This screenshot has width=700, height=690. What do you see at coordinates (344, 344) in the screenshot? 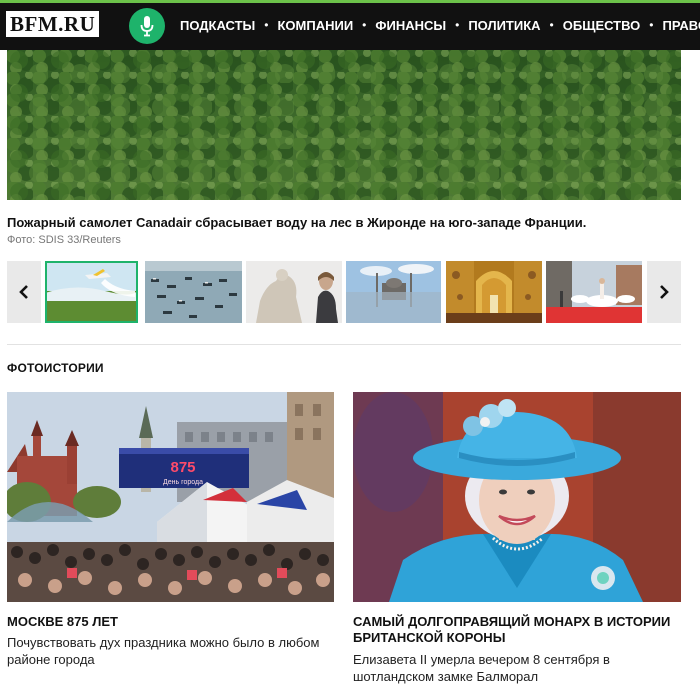
I see `section-divider` at bounding box center [344, 344].